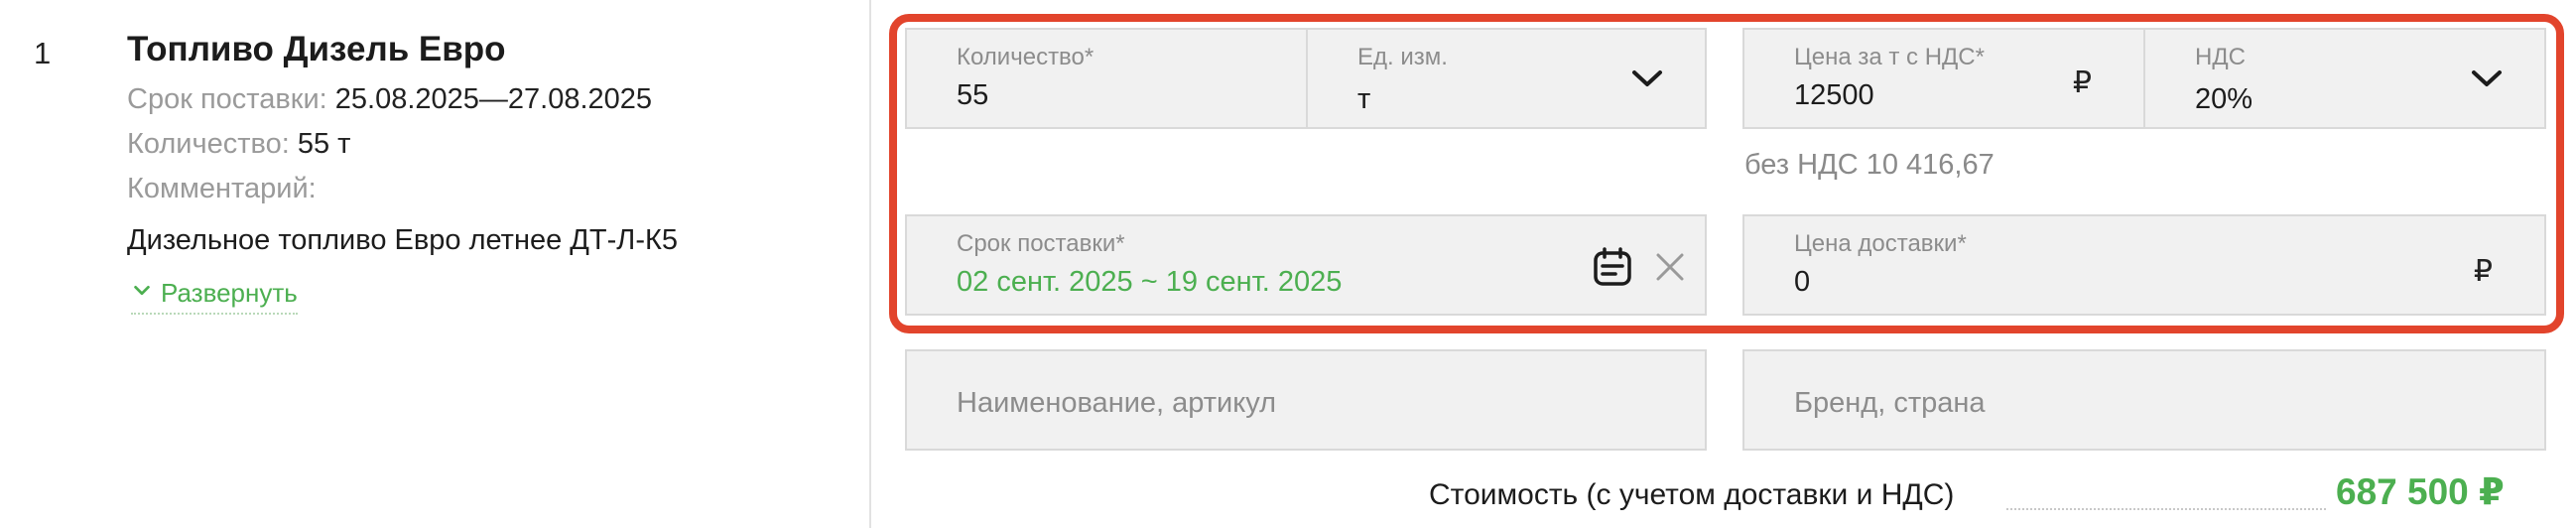 The image size is (2576, 528). Describe the element at coordinates (227, 99) in the screenshot. I see `delivery-date-label: Срок поставки:` at that location.